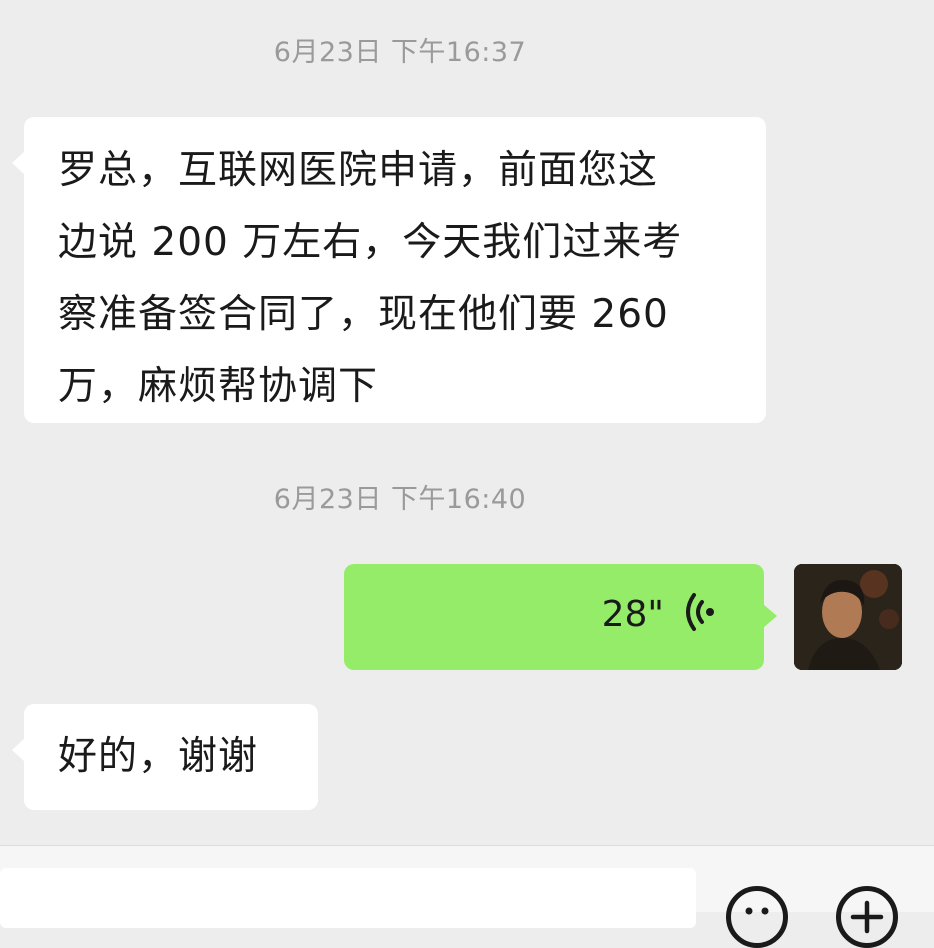  I want to click on message-input, so click(348, 898).